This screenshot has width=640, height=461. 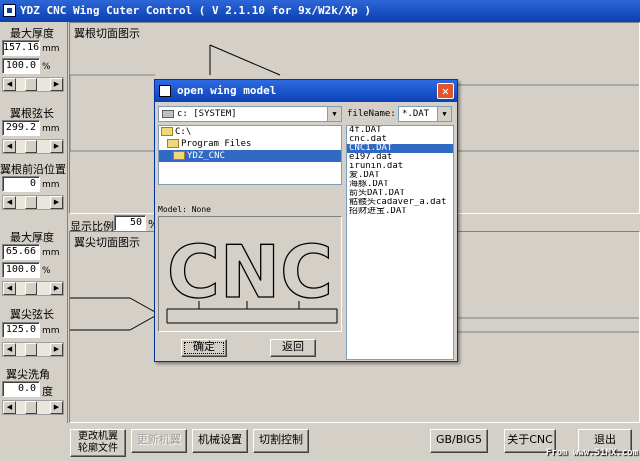 What do you see at coordinates (9, 10) in the screenshot?
I see `app-icon` at bounding box center [9, 10].